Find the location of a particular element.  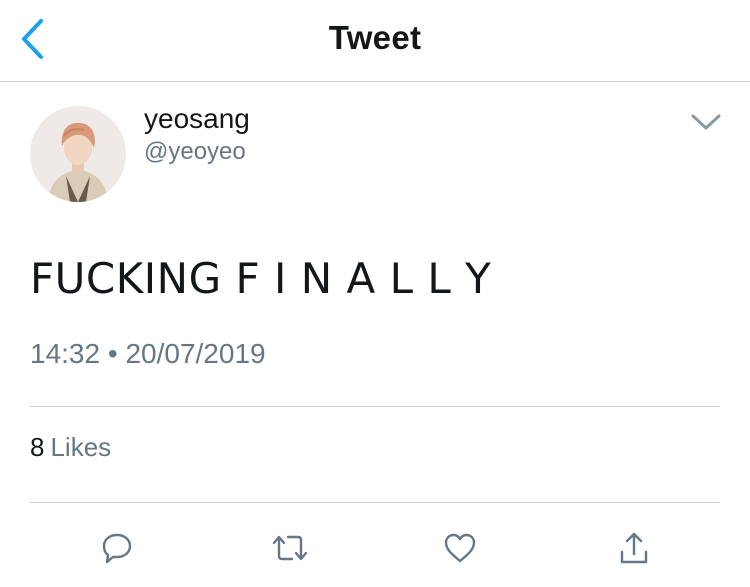

tweet-date: 20/07/2019 is located at coordinates (195, 353).